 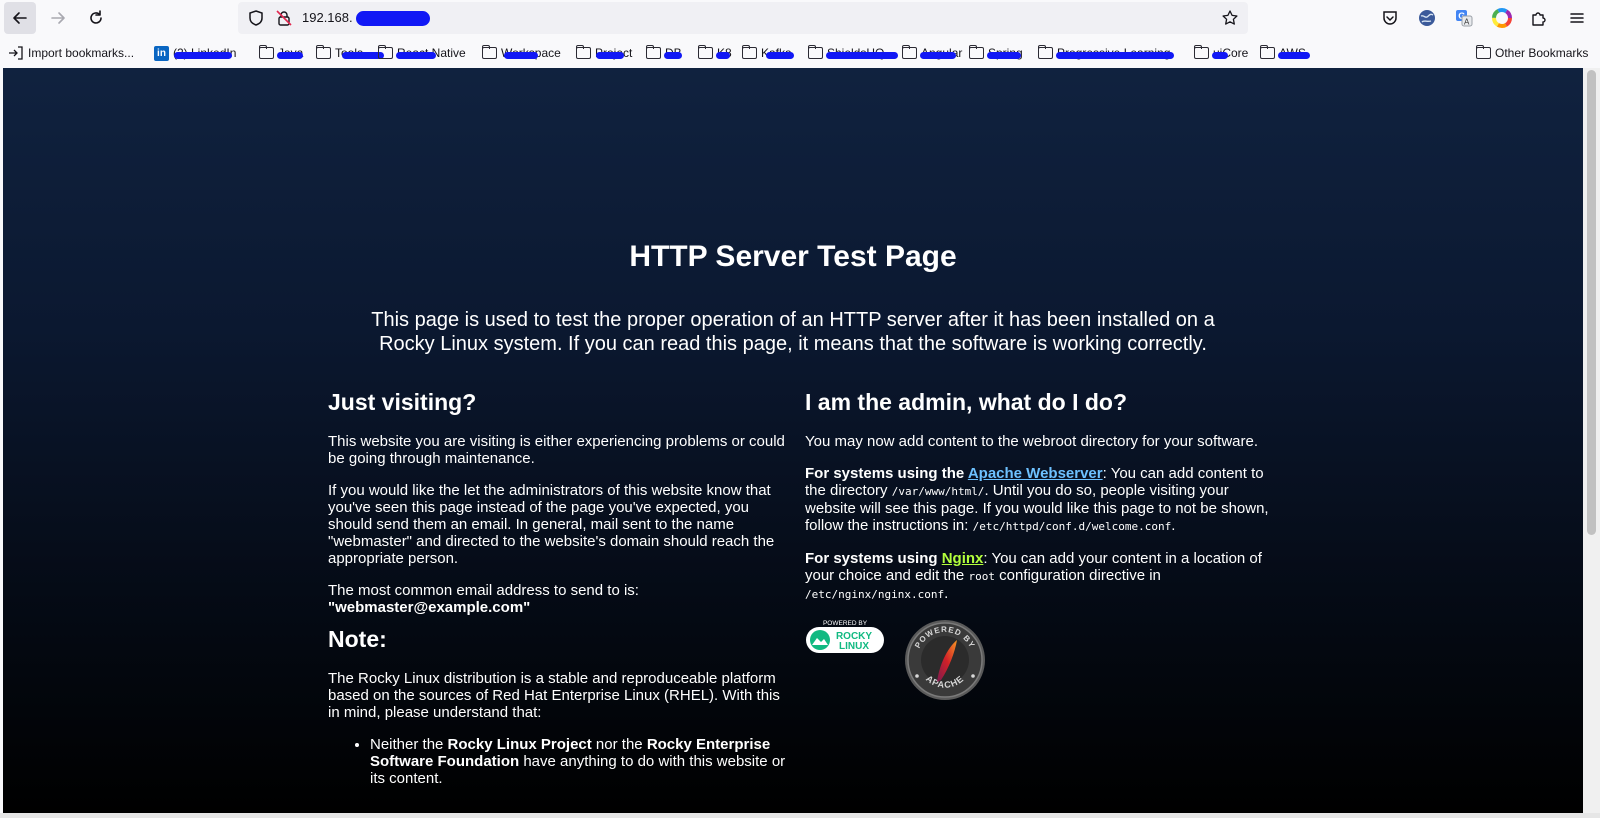 I want to click on bookmark-folder: Spring, so click(x=996, y=53).